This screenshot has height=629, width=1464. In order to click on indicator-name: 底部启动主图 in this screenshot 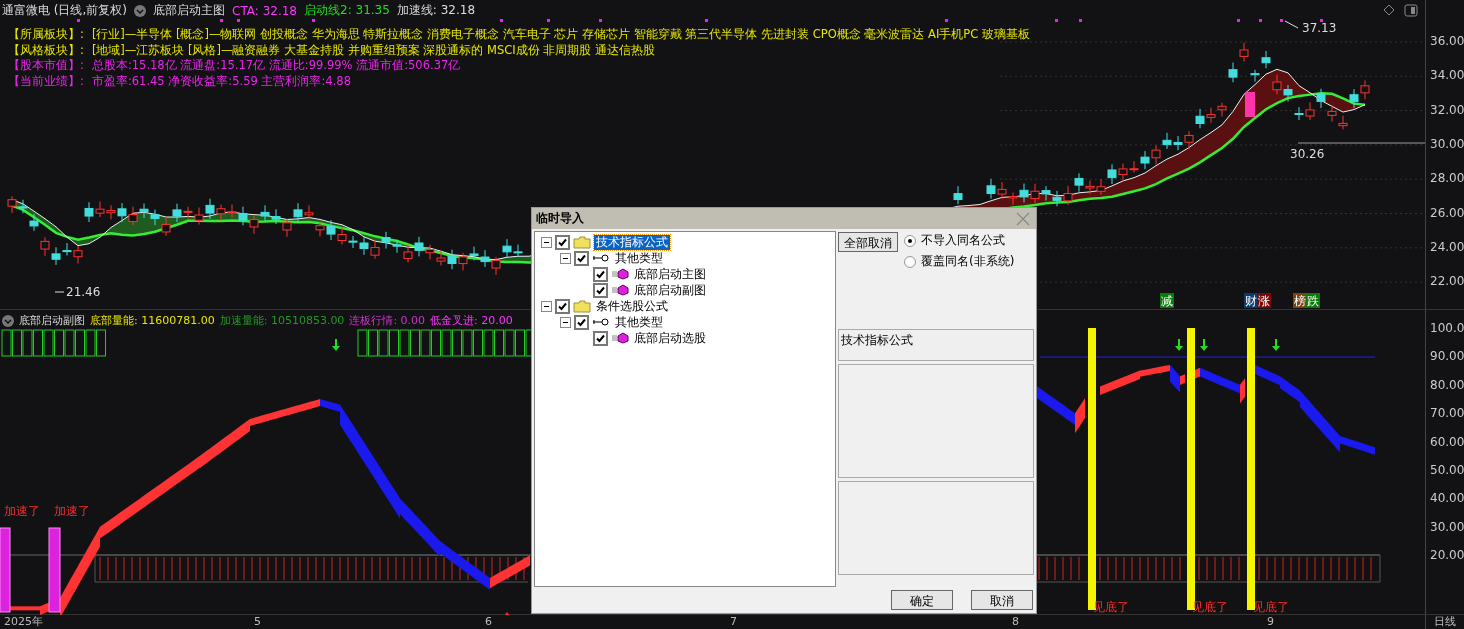, I will do `click(189, 10)`.